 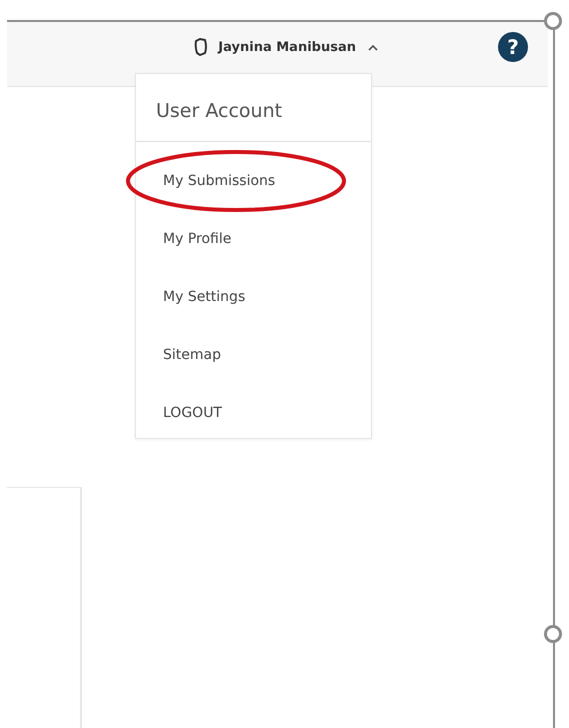 I want to click on menu-item: Sitemap, so click(x=253, y=355).